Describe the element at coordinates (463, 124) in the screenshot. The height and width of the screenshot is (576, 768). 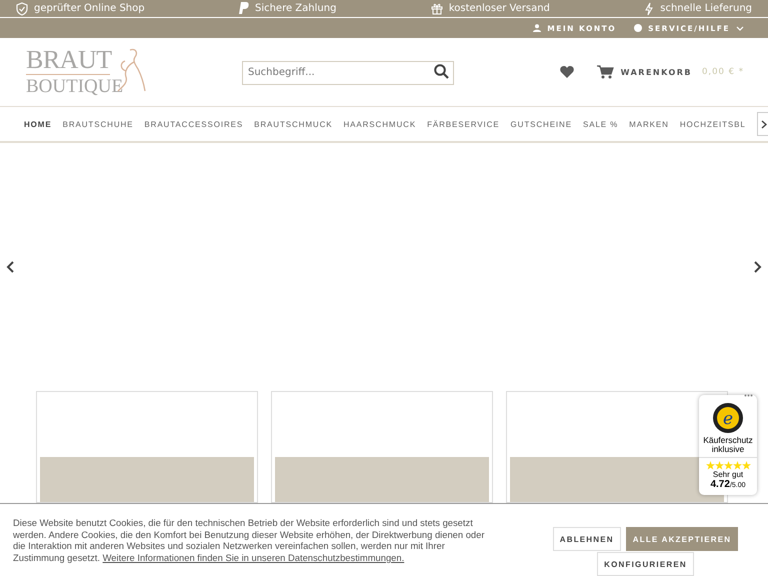
I see `nav-item: FÄRBESERVICE` at that location.